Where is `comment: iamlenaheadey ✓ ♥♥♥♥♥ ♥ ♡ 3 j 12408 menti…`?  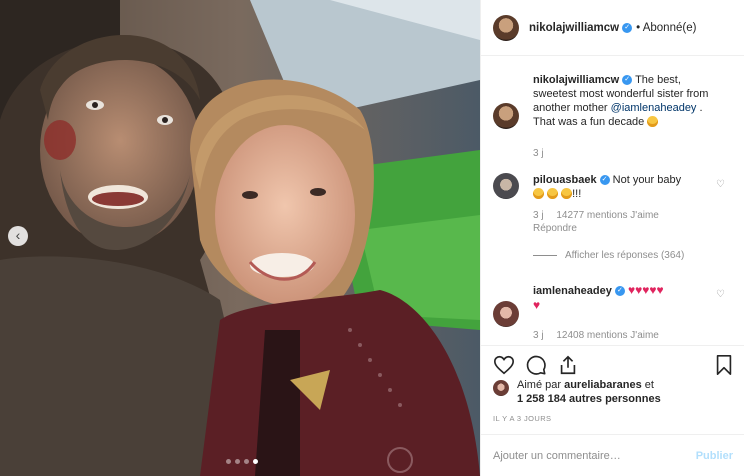 comment: iamlenaheadey ✓ ♥♥♥♥♥ ♥ ♡ 3 j 12408 menti… is located at coordinates (609, 312).